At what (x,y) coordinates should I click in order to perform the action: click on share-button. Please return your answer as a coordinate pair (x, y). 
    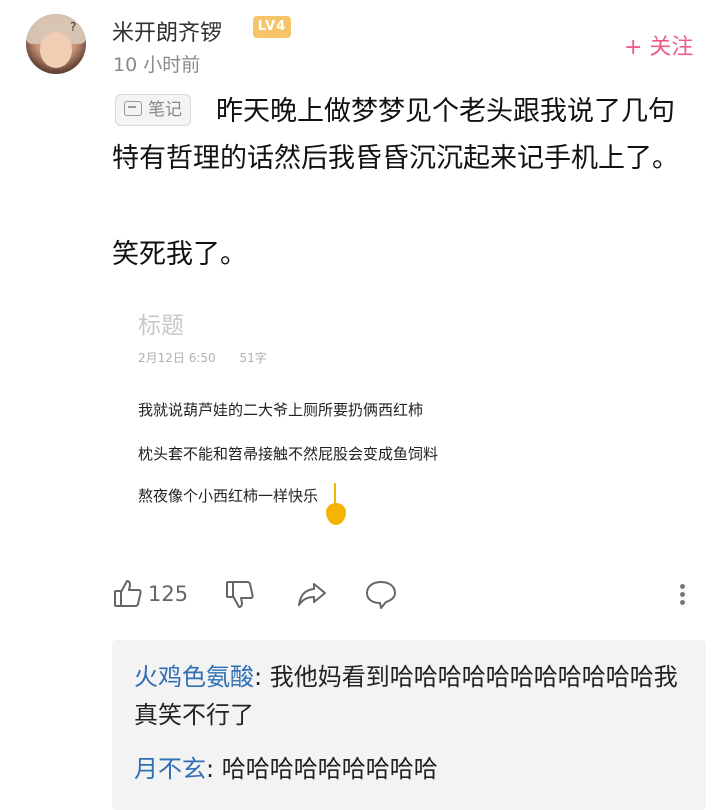
    Looking at the image, I should click on (312, 594).